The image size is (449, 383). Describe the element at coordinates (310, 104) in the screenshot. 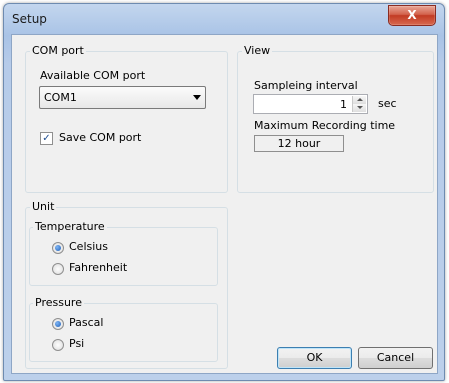

I see `sampling-interval-input: 1` at that location.